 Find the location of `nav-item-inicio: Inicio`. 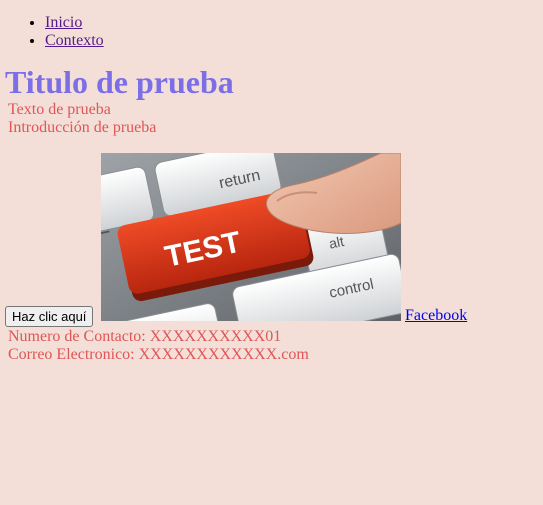

nav-item-inicio: Inicio is located at coordinates (290, 23).